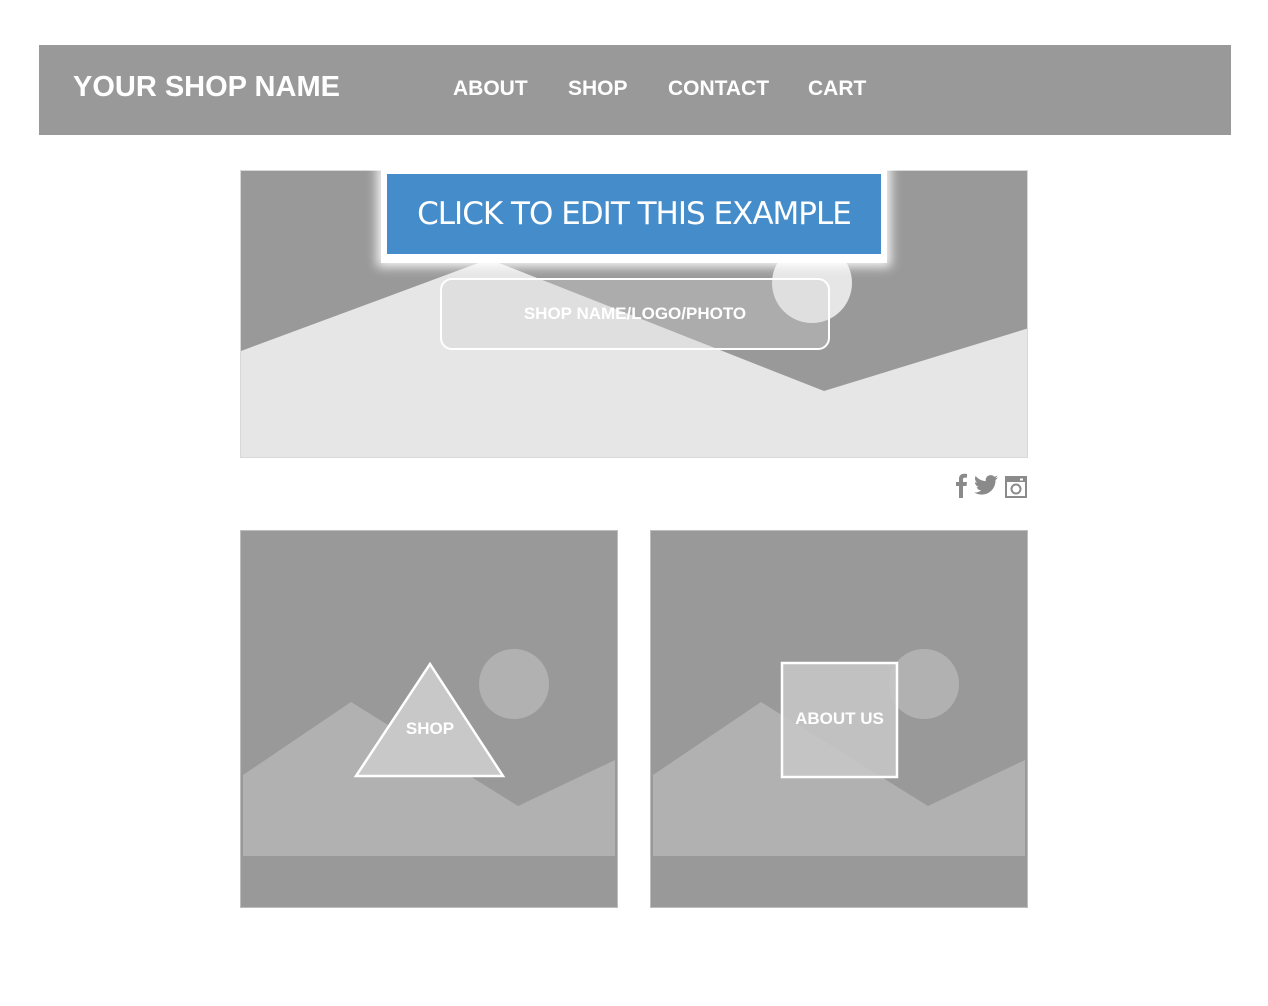 The height and width of the screenshot is (1006, 1268). Describe the element at coordinates (961, 487) in the screenshot. I see `facebook-icon` at that location.